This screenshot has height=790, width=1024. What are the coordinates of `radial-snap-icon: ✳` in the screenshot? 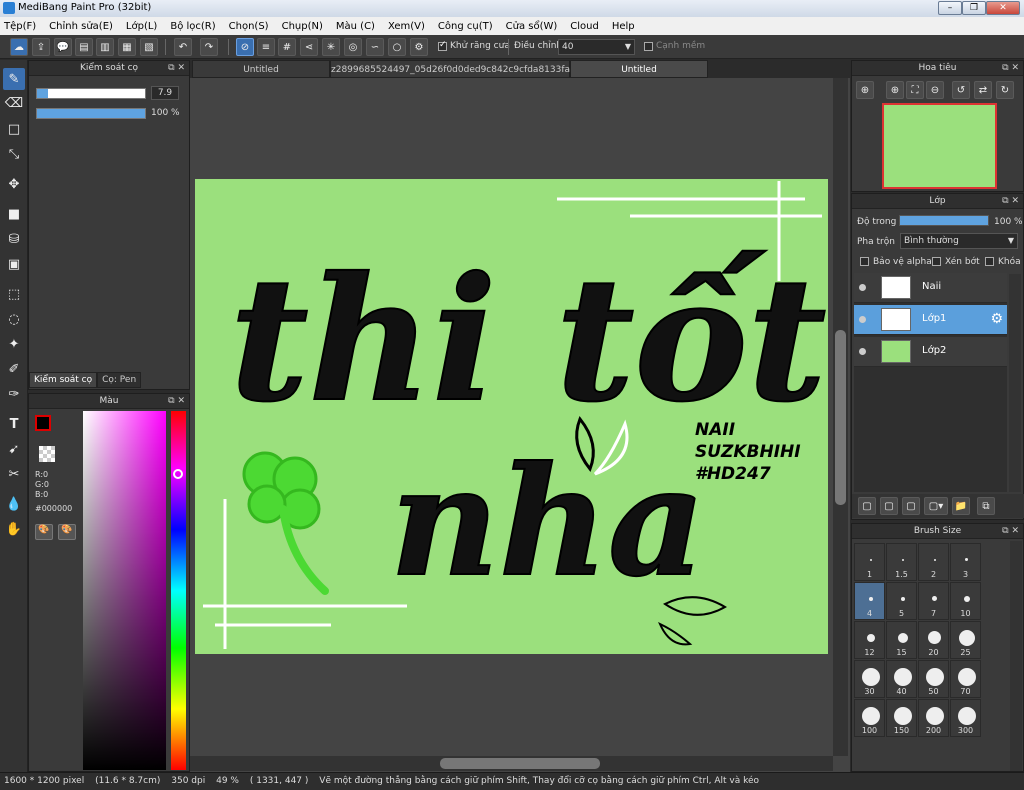 It's located at (331, 47).